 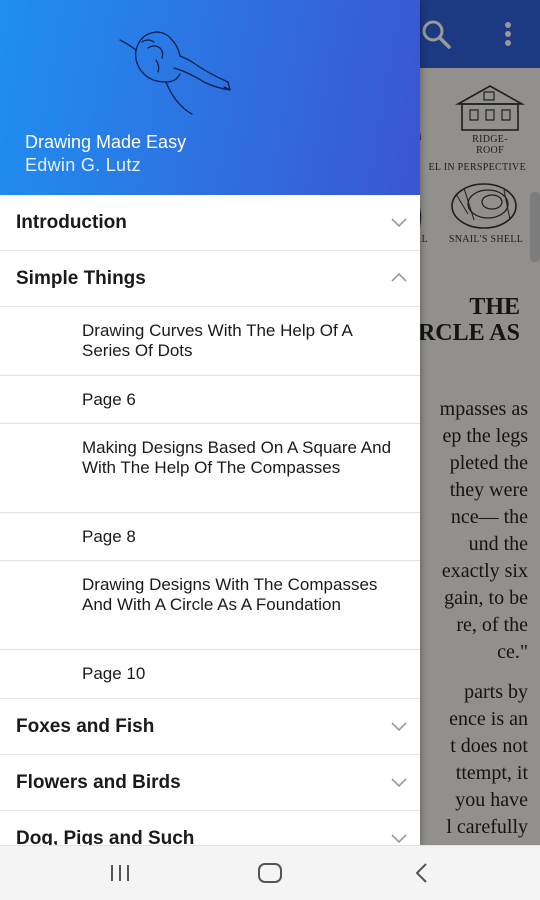 What do you see at coordinates (71, 222) in the screenshot?
I see `section-label: Introduction` at bounding box center [71, 222].